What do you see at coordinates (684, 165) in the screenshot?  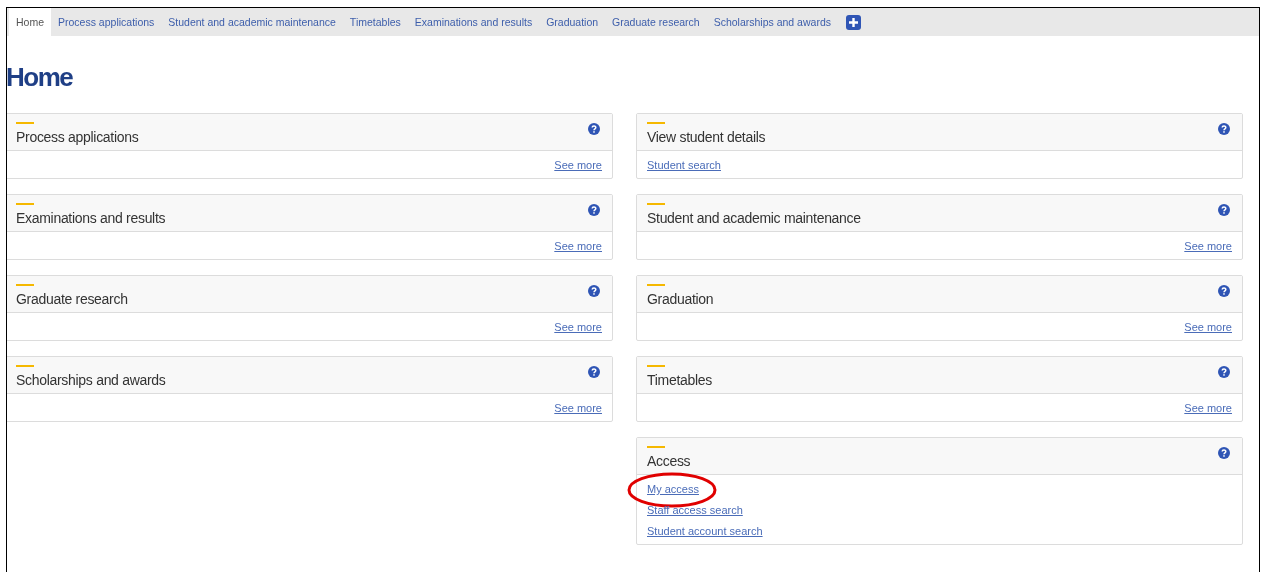 I see `card-link: Student search` at bounding box center [684, 165].